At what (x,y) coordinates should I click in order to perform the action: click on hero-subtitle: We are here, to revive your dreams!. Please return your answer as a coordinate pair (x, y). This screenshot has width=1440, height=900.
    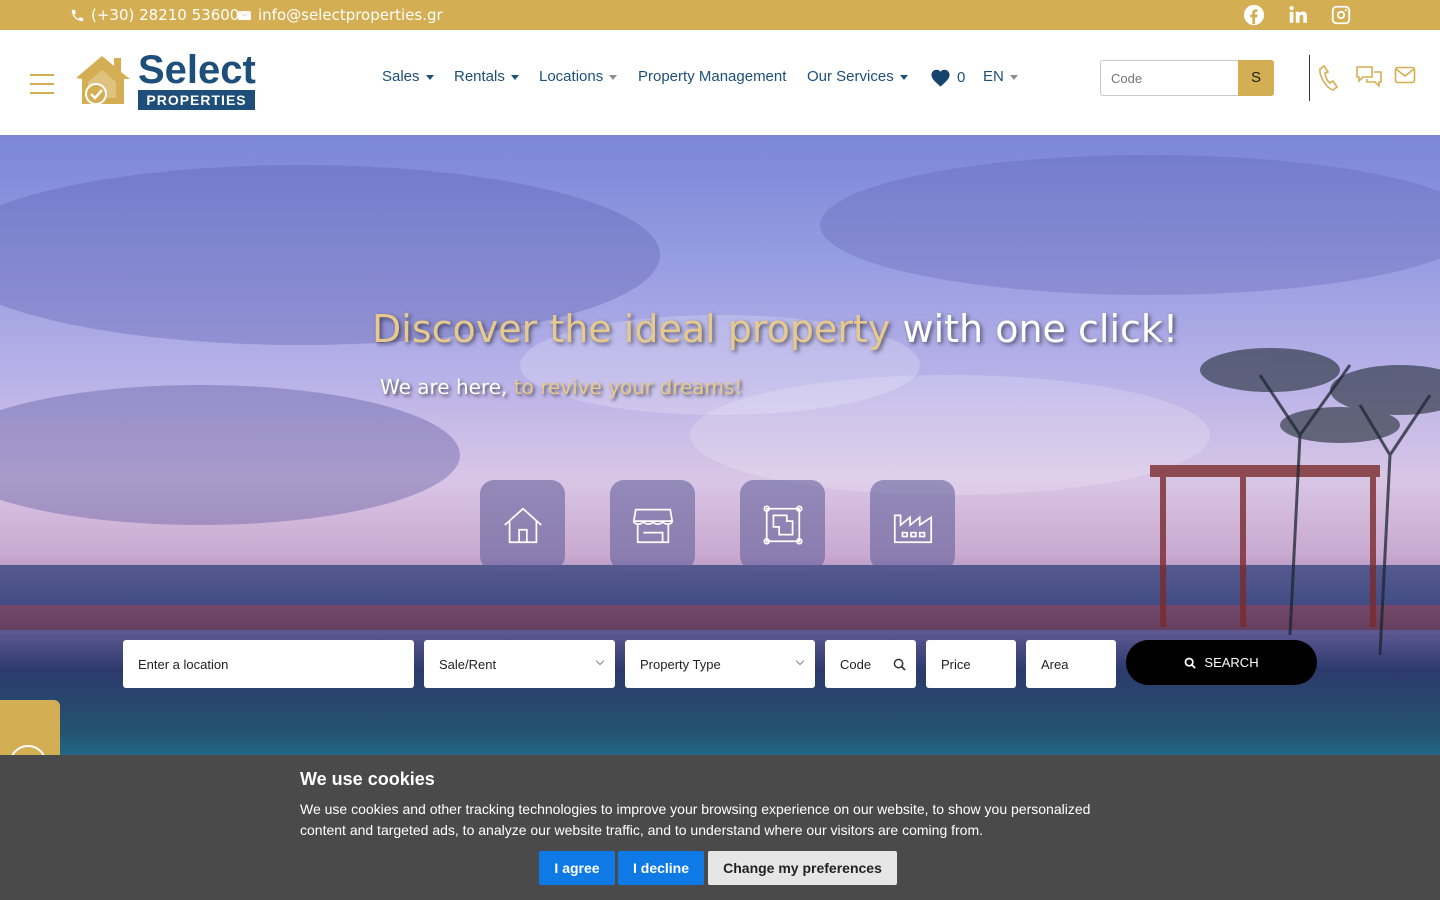
    Looking at the image, I should click on (561, 387).